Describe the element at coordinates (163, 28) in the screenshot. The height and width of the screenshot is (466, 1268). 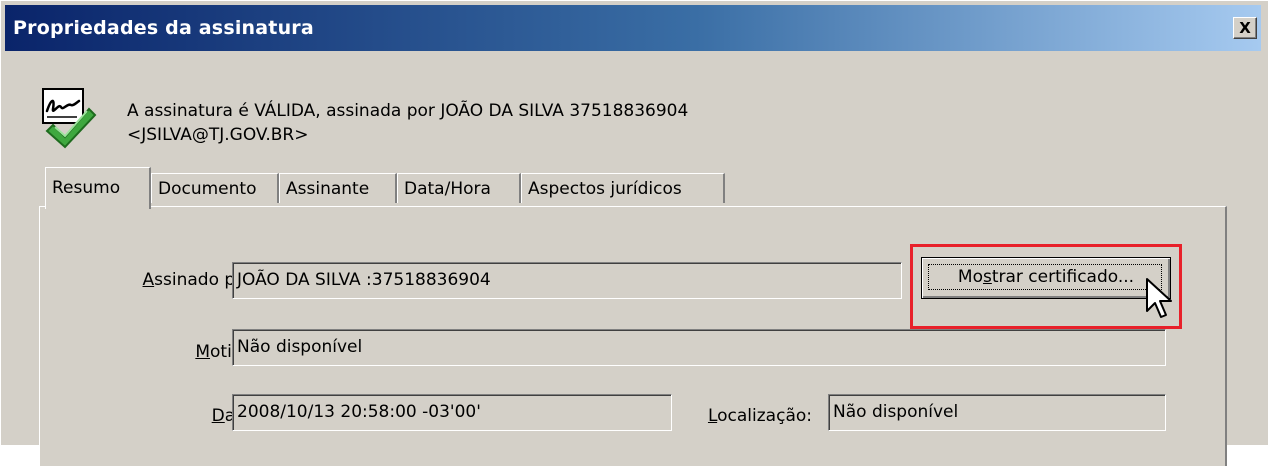
I see `window-title: Propriedades da assinatura` at that location.